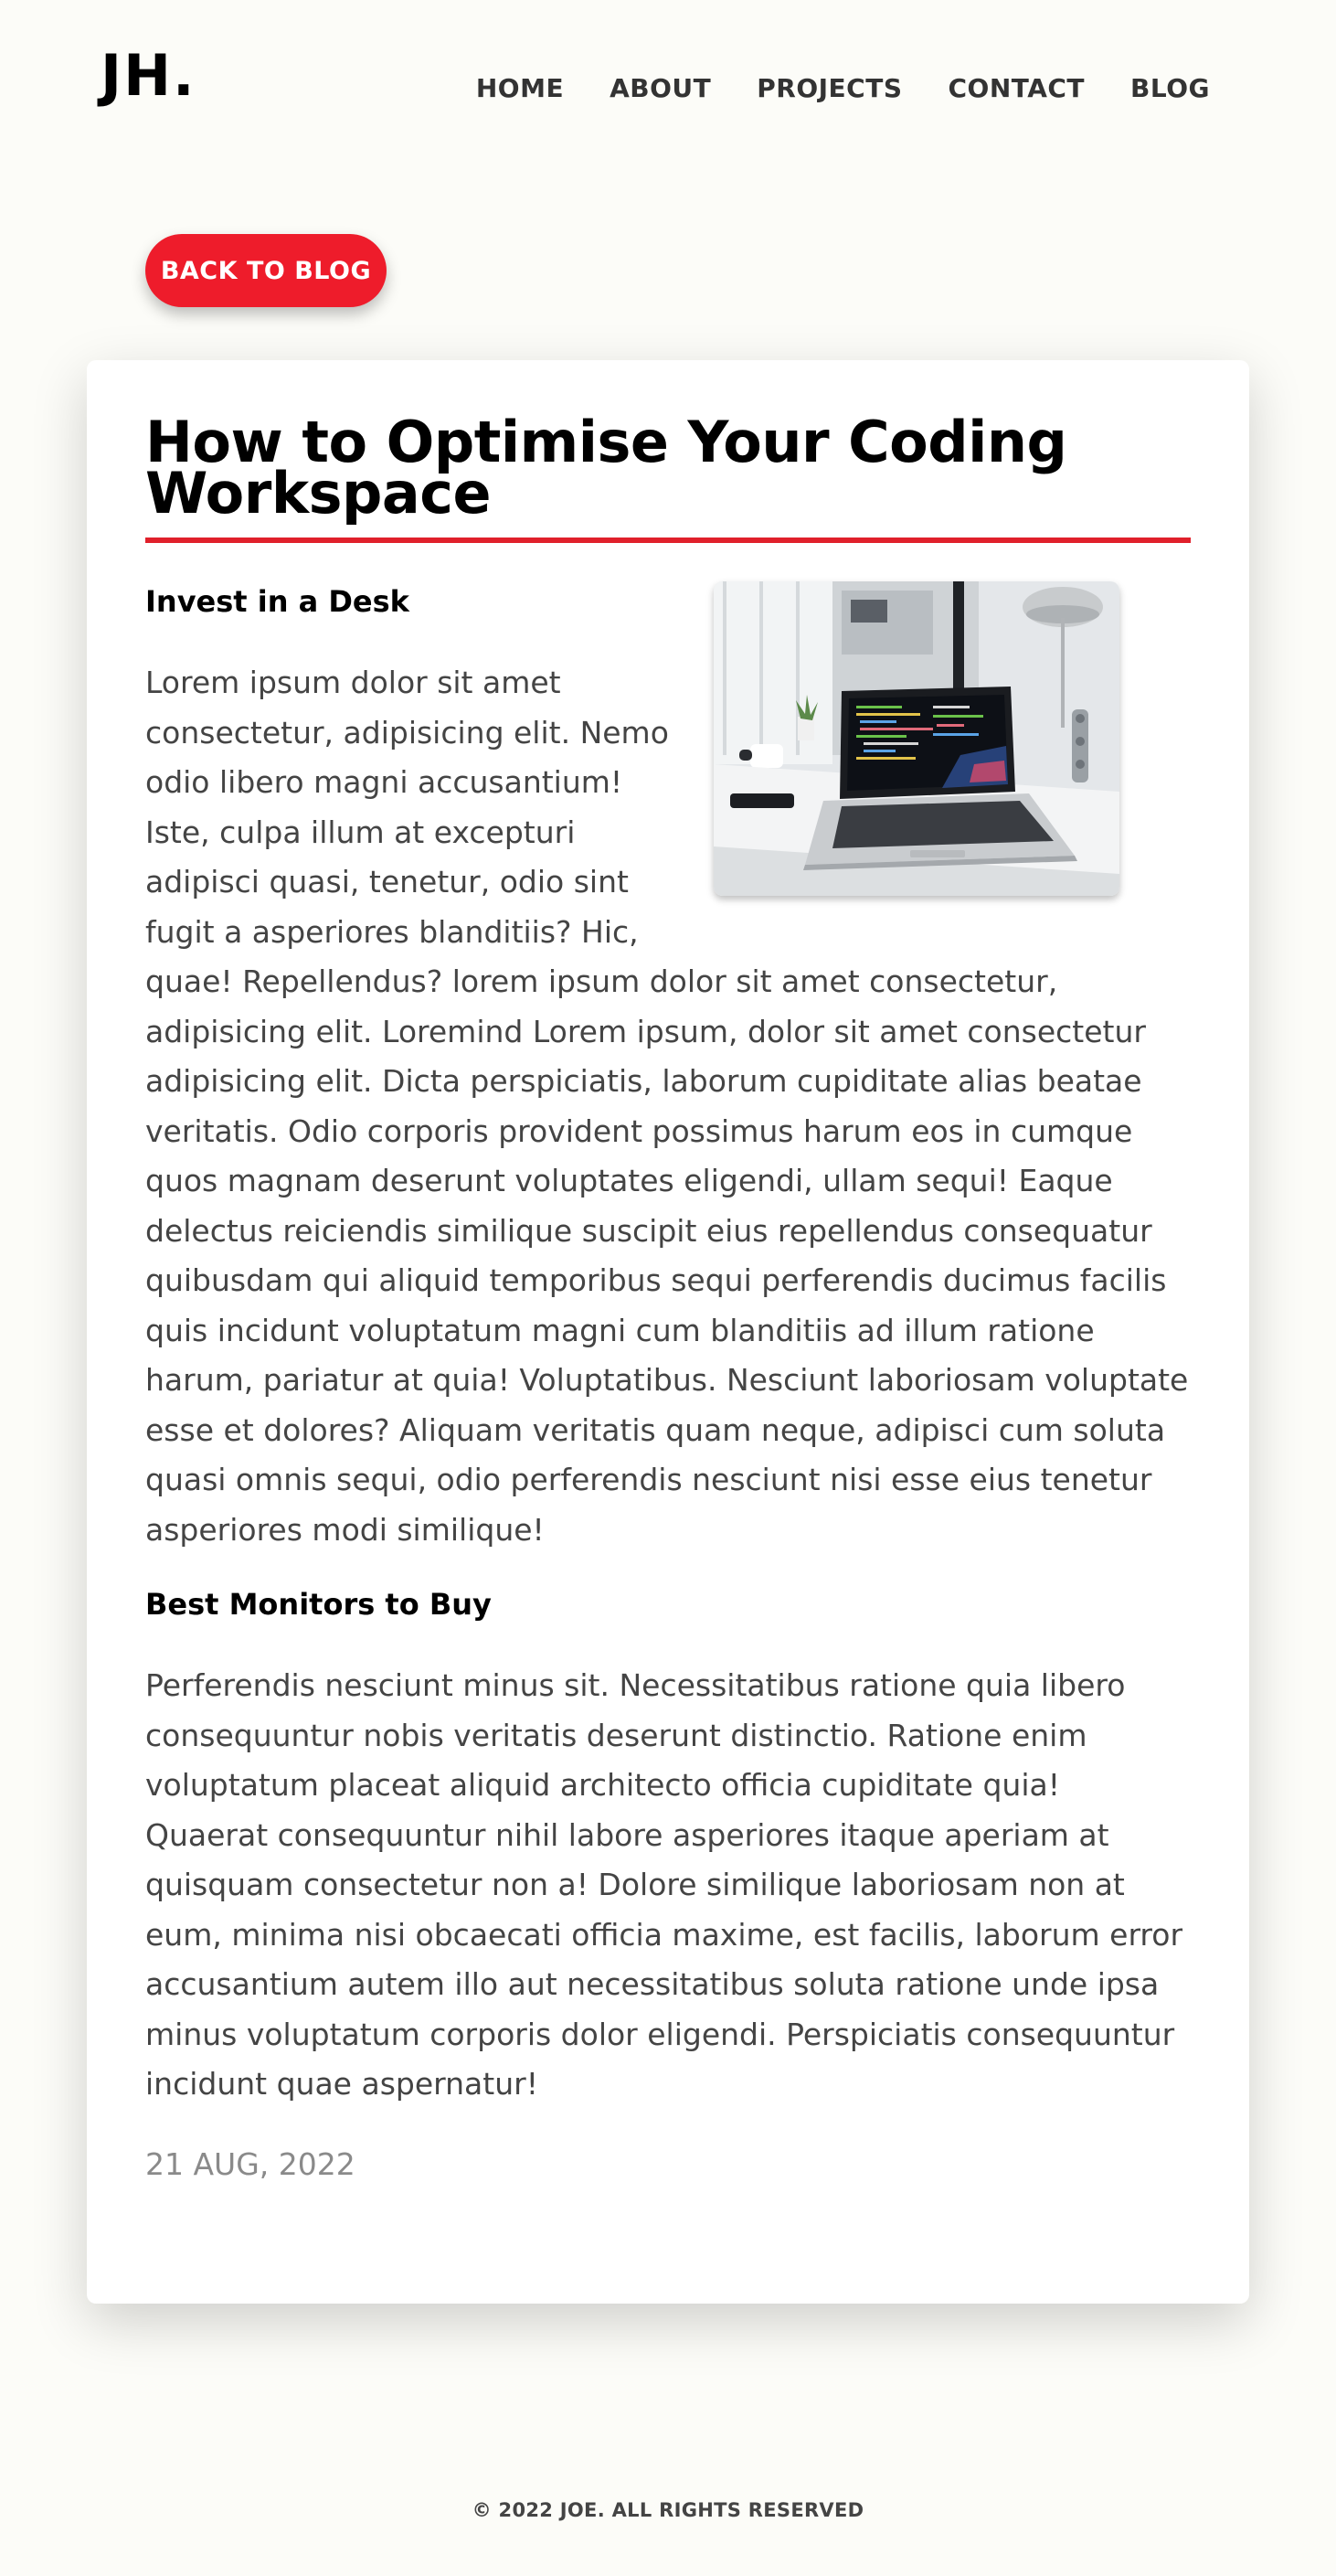 The image size is (1336, 2576). Describe the element at coordinates (319, 1604) in the screenshot. I see `section-heading-monitors: Best Monitors to Buy` at that location.